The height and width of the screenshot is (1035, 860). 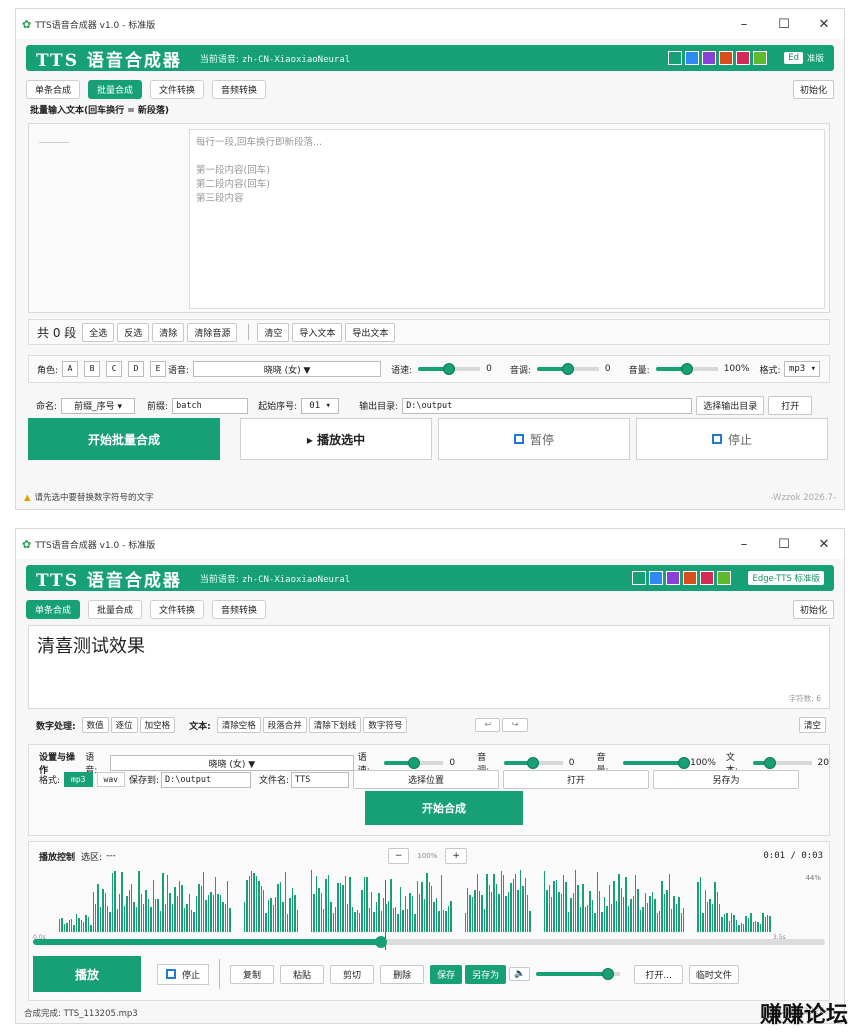 What do you see at coordinates (429, 667) in the screenshot?
I see `text-editor: 清喜测试效果 字符数: 6` at bounding box center [429, 667].